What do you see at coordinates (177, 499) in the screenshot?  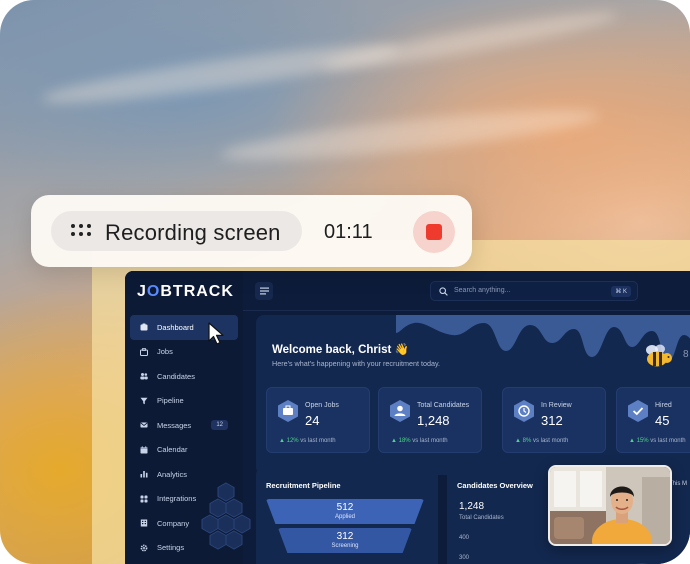 I see `sidebar-item-label: Integrations` at bounding box center [177, 499].